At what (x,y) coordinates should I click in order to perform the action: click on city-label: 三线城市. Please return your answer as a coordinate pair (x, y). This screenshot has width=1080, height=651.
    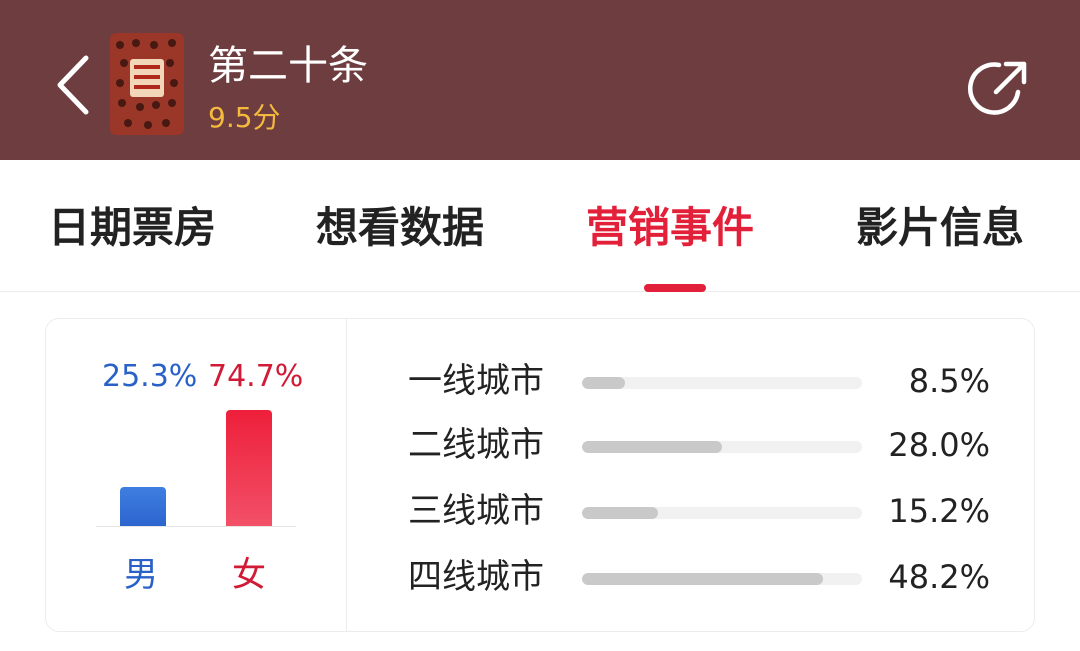
    Looking at the image, I should click on (476, 511).